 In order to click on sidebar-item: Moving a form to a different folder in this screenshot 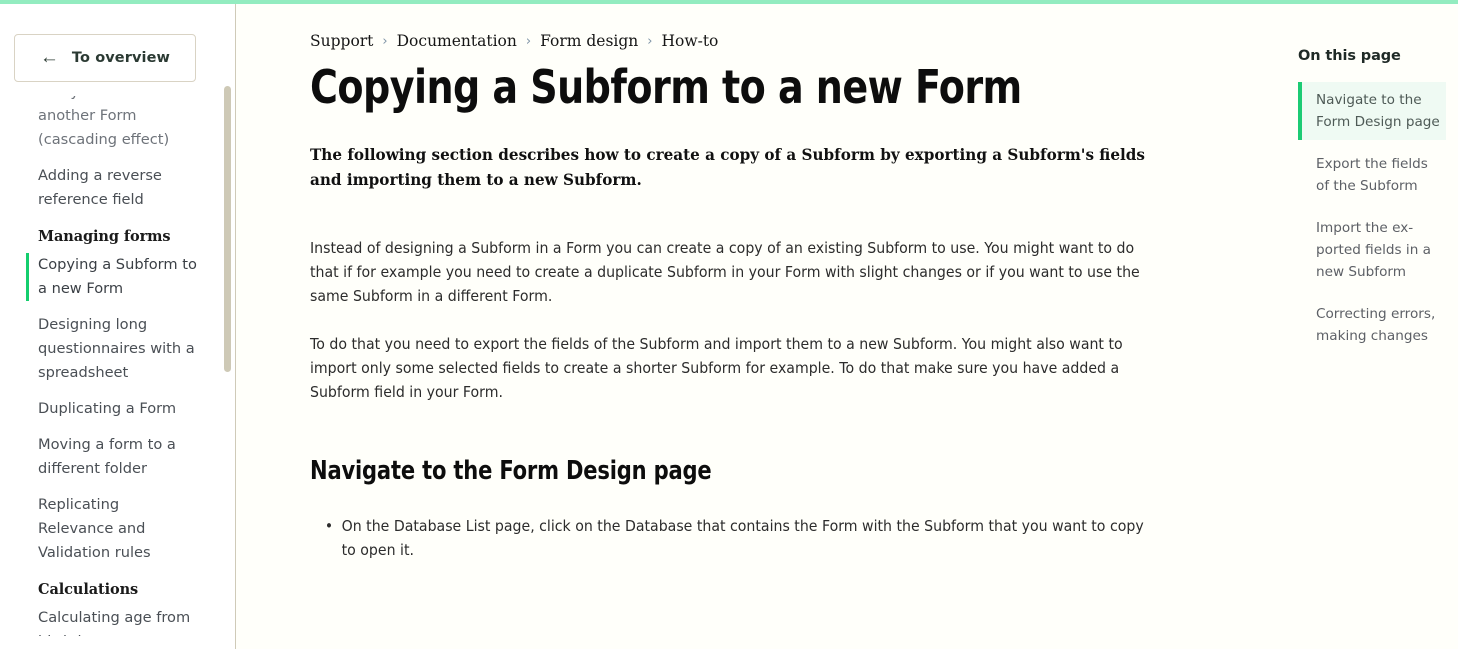, I will do `click(118, 457)`.